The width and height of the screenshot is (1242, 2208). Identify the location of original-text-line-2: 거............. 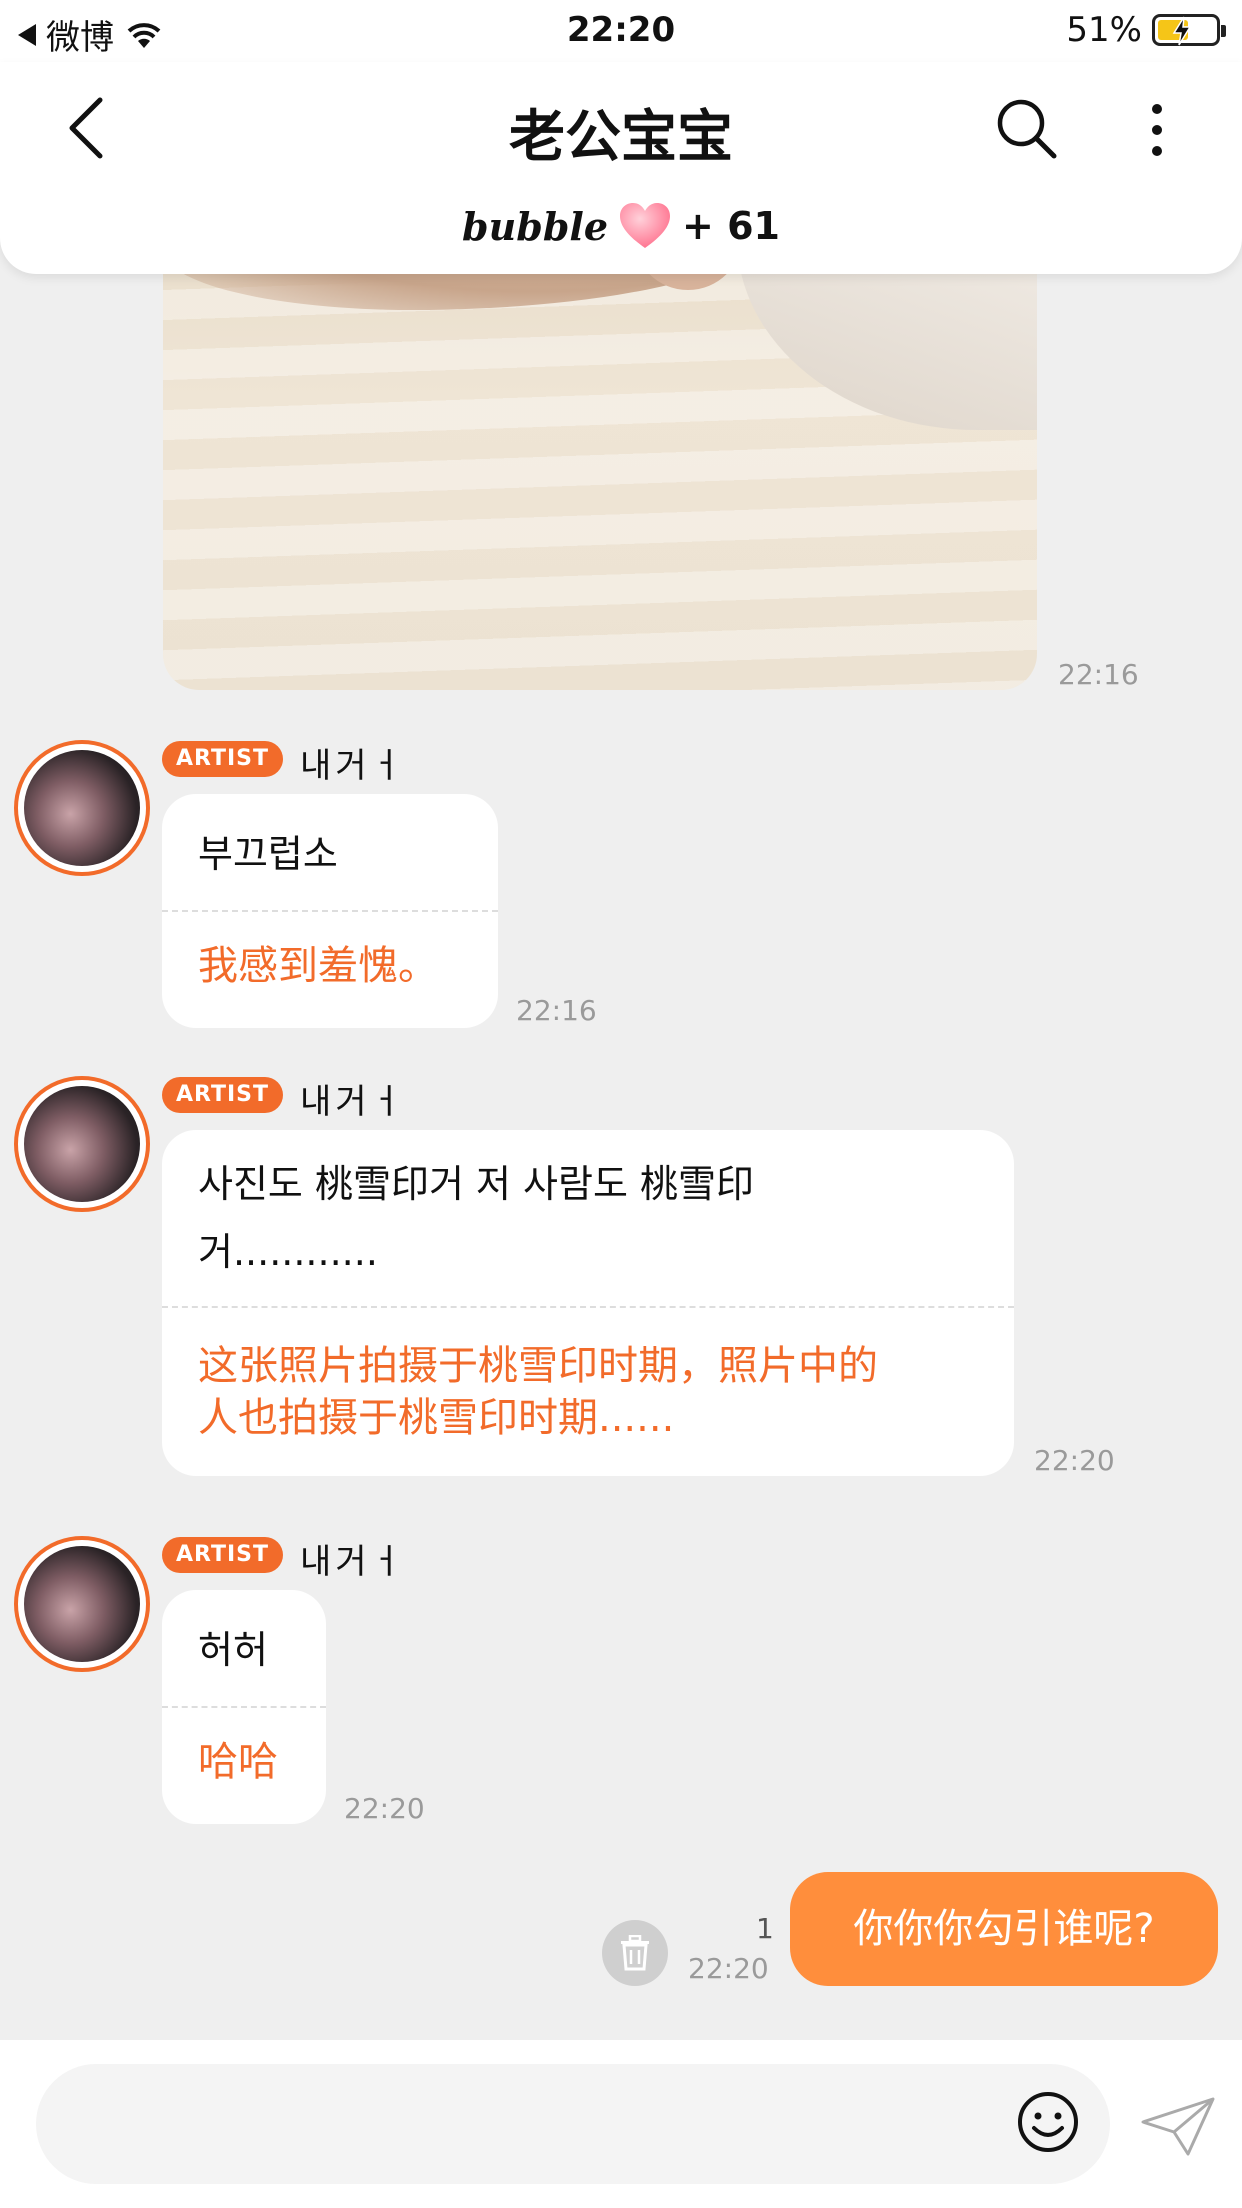
(288, 1252).